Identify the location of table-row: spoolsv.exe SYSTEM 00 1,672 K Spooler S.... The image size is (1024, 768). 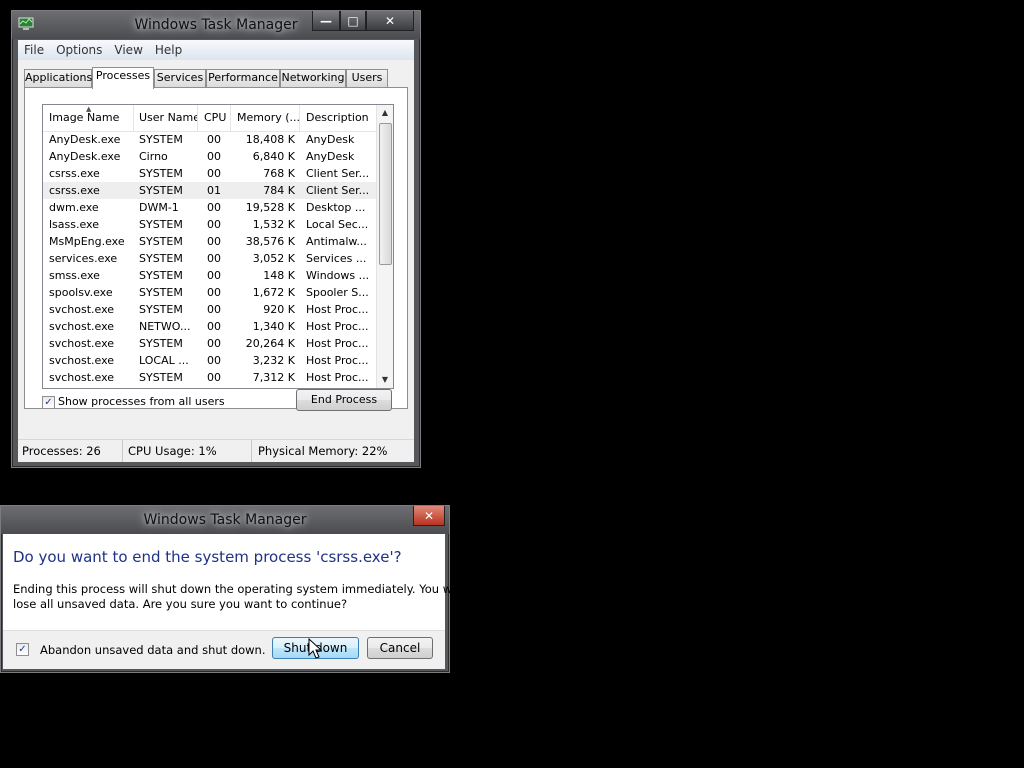
(209, 292).